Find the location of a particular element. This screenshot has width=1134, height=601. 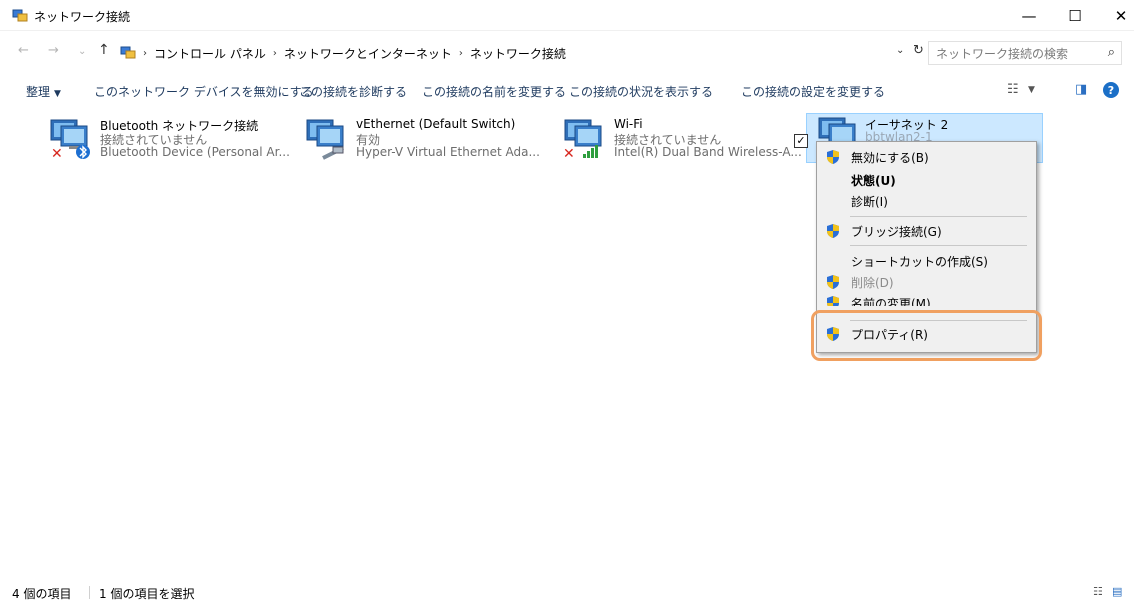

details-view-icon: ☷ is located at coordinates (1098, 591).